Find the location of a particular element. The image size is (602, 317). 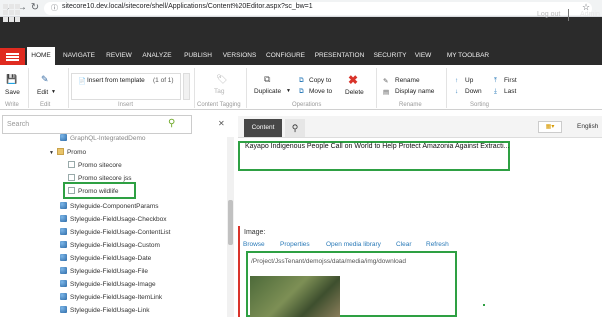

tree-item: Styleguide-FieldUsage-Link is located at coordinates (105, 310).